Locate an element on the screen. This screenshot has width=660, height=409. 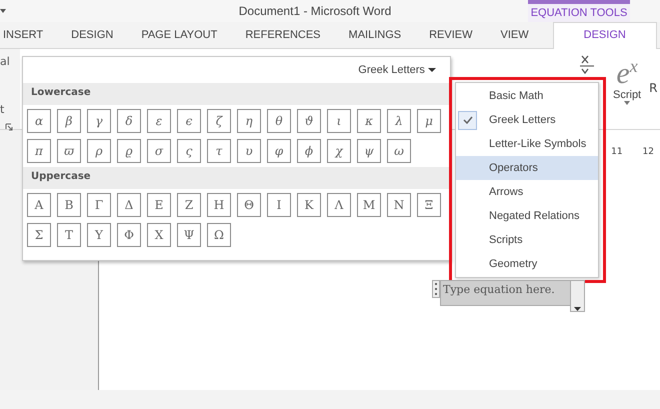
symbol-button: Η is located at coordinates (219, 205).